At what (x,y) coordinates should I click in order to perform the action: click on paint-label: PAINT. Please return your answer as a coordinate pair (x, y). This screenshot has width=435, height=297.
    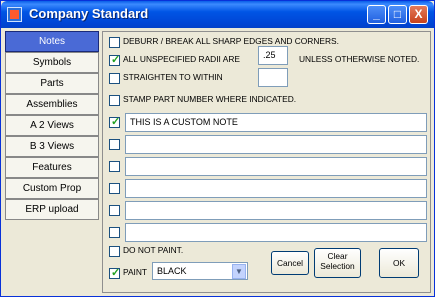
    Looking at the image, I should click on (135, 272).